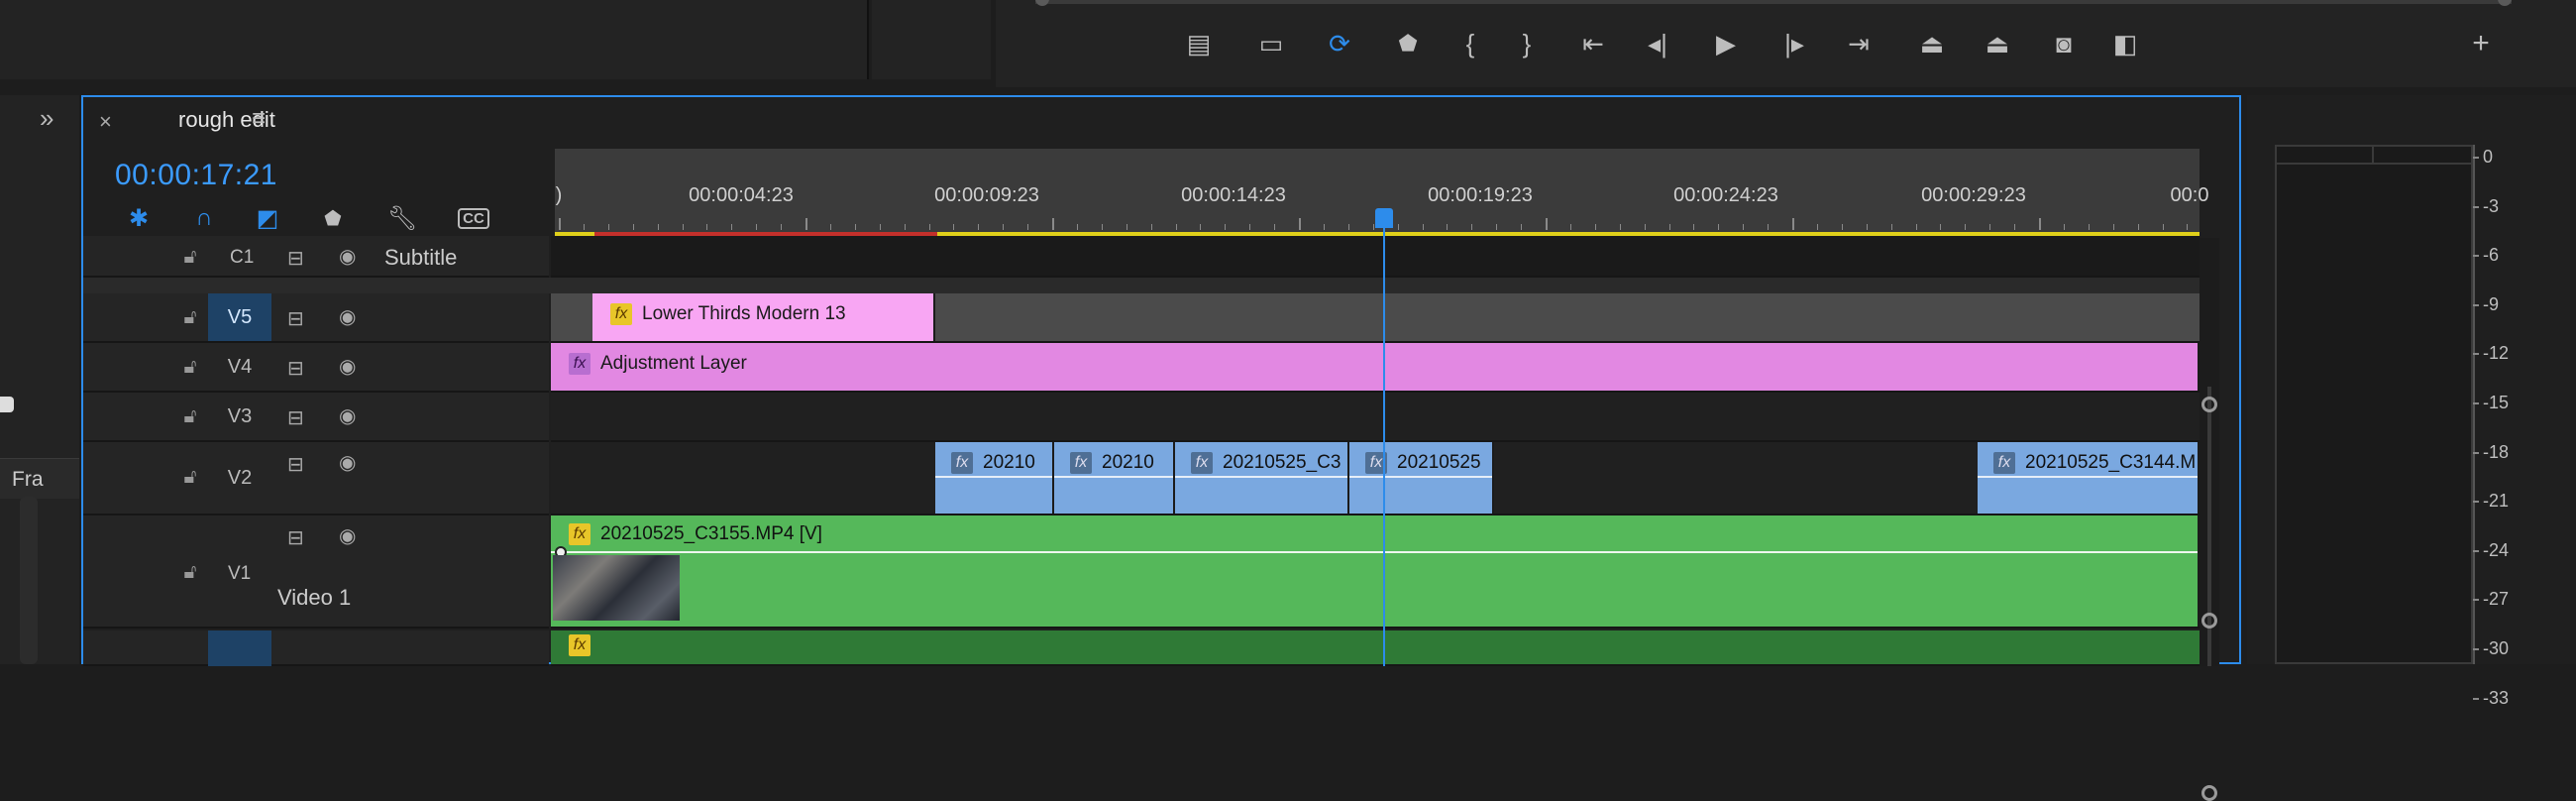  I want to click on loop-icon: ⟳, so click(1339, 43).